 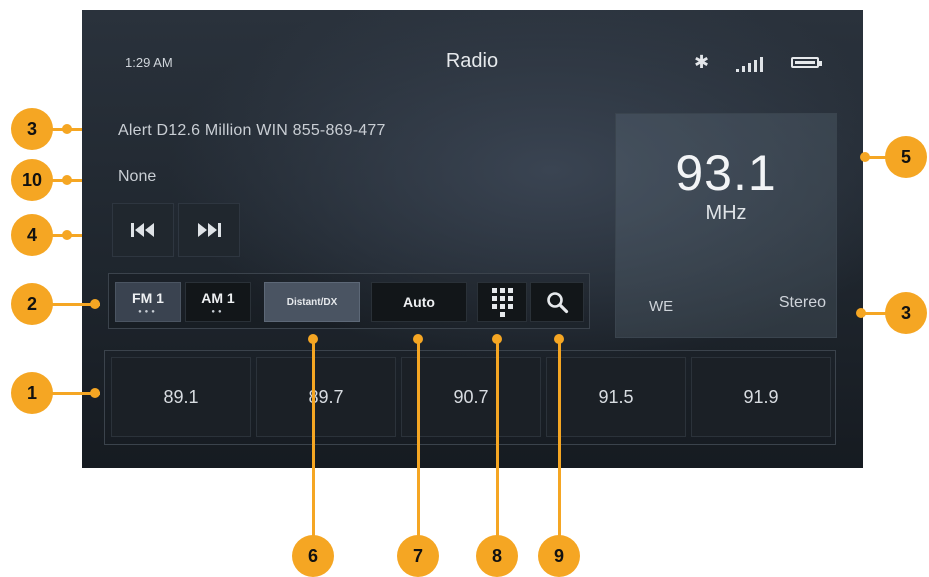 I want to click on callout-badge-3: 3, so click(x=32, y=129).